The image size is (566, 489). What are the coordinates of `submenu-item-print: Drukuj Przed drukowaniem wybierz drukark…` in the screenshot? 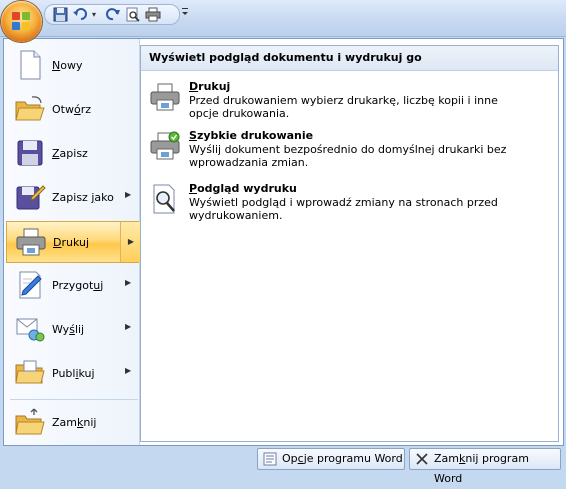 It's located at (347, 101).